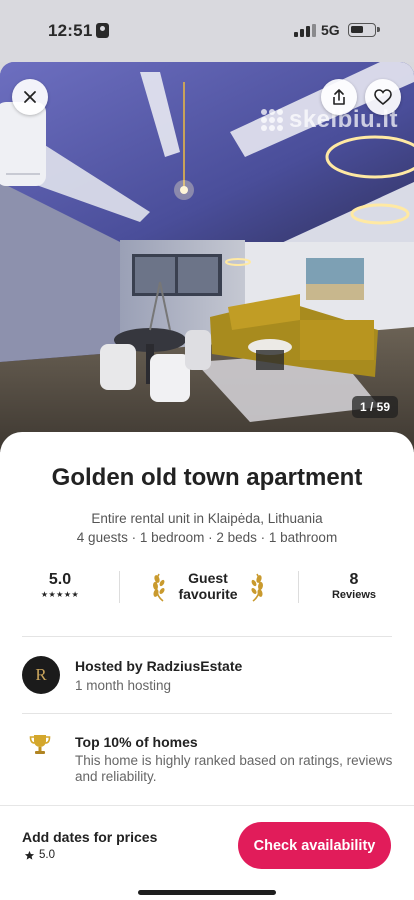  What do you see at coordinates (136, 742) in the screenshot?
I see `highlight-title: Top 10% of homes` at bounding box center [136, 742].